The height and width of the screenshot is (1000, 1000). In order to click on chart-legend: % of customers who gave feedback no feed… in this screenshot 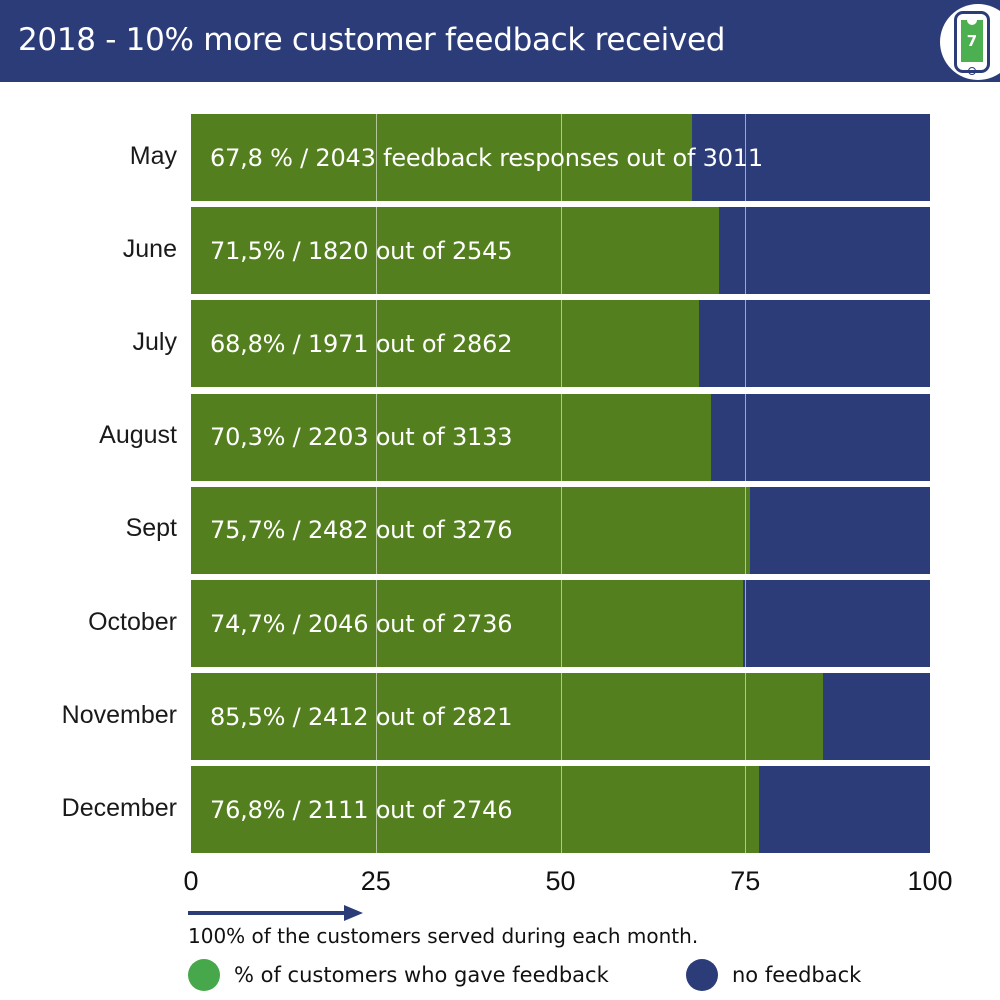, I will do `click(568, 975)`.